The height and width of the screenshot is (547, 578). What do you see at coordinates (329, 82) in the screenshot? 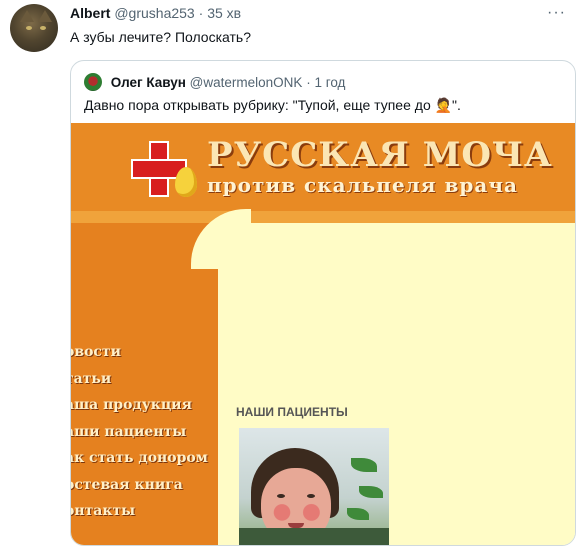
I see `quoted-tweet-time: 1 год` at bounding box center [329, 82].